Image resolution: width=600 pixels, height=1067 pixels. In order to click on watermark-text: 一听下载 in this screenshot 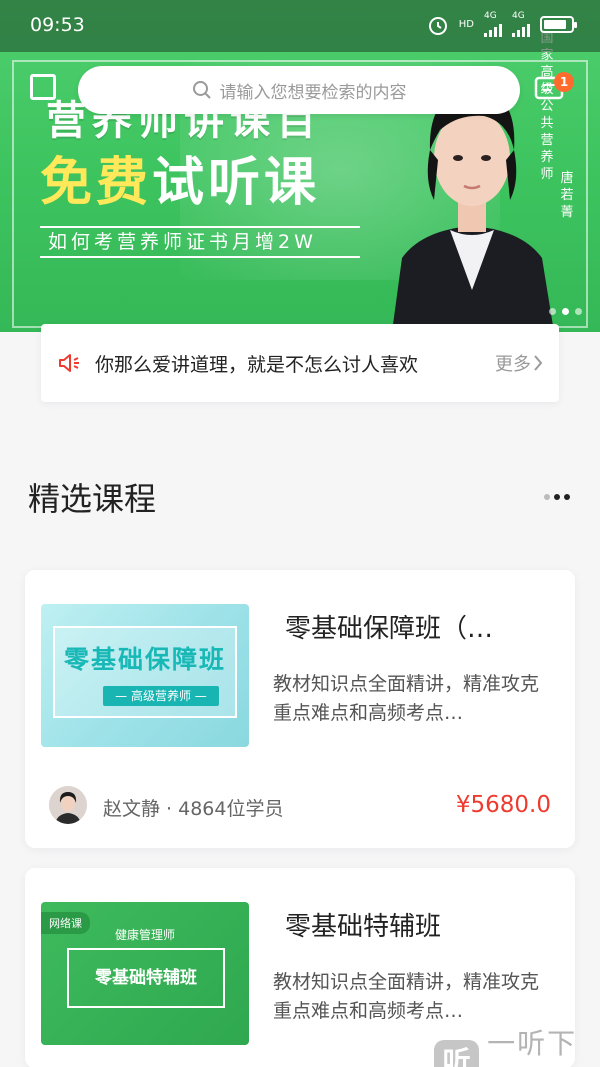, I will do `click(532, 1043)`.